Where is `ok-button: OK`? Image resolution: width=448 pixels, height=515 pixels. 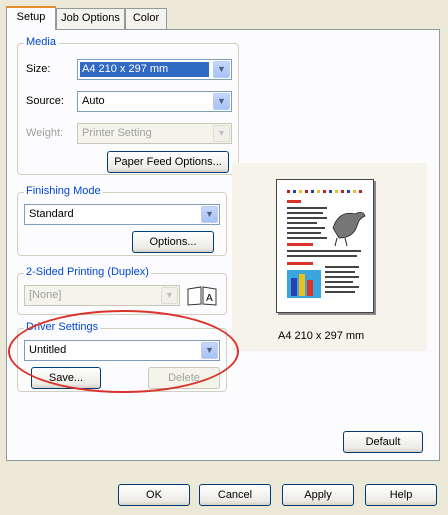 ok-button: OK is located at coordinates (154, 495).